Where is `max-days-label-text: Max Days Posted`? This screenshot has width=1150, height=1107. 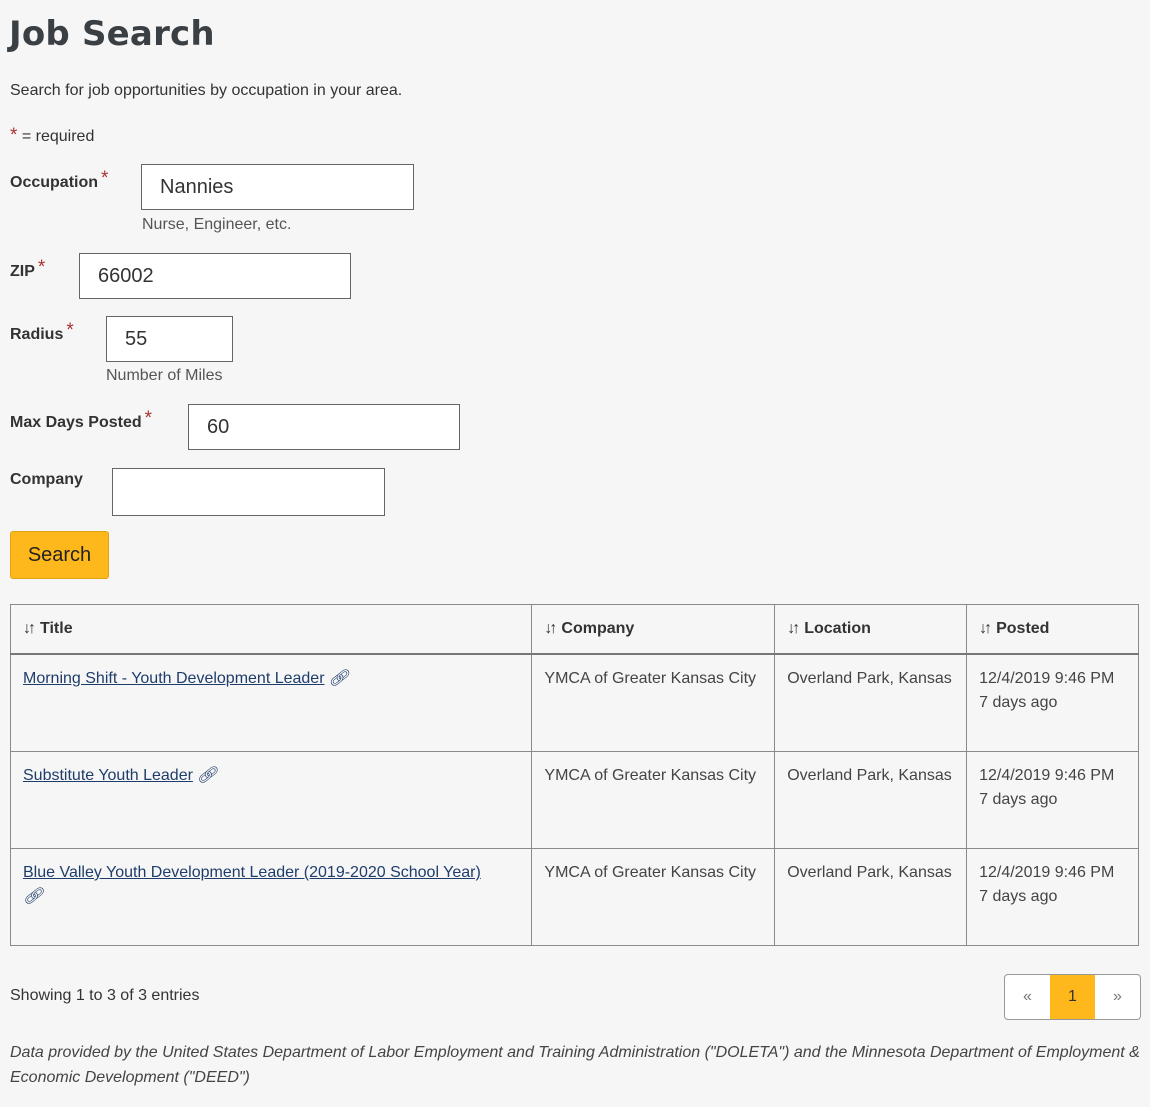 max-days-label-text: Max Days Posted is located at coordinates (76, 422).